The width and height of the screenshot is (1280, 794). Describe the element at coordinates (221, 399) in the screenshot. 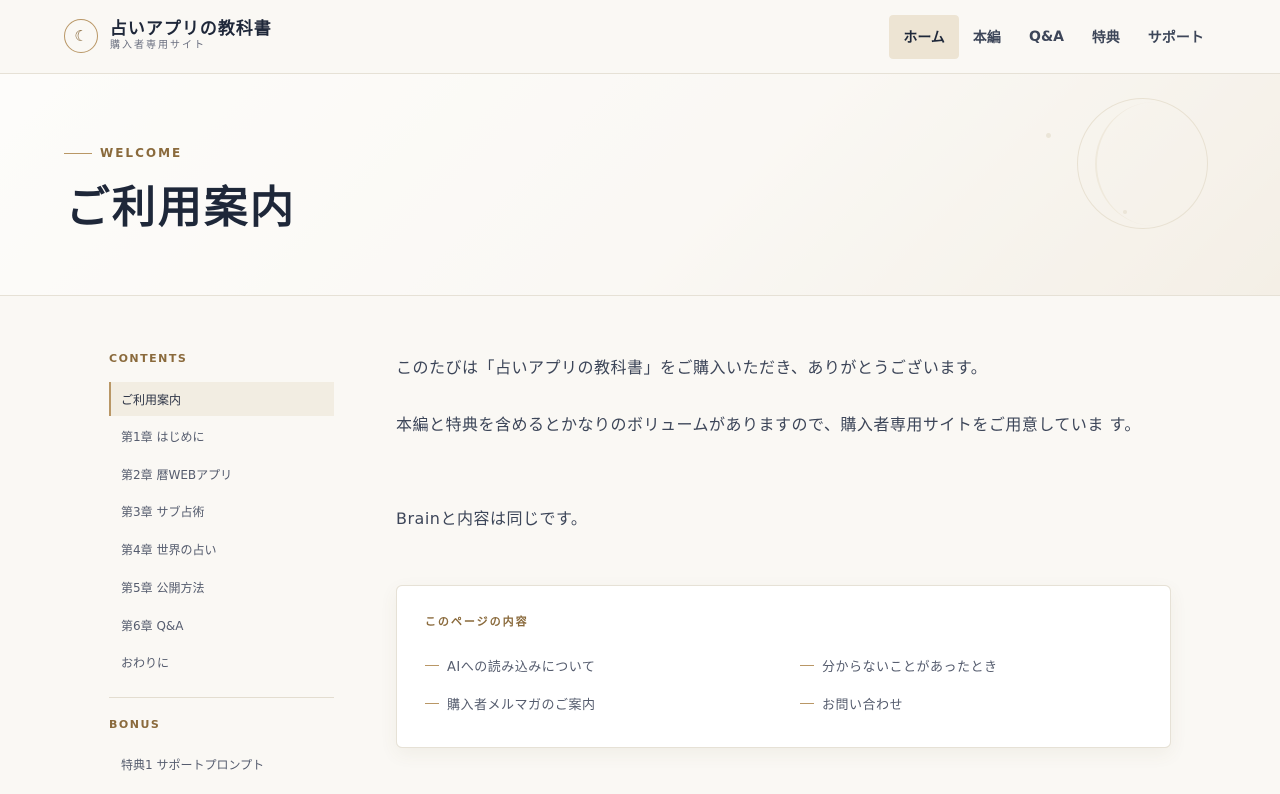

I see `sidebar-item-guide: ご利用案内` at that location.